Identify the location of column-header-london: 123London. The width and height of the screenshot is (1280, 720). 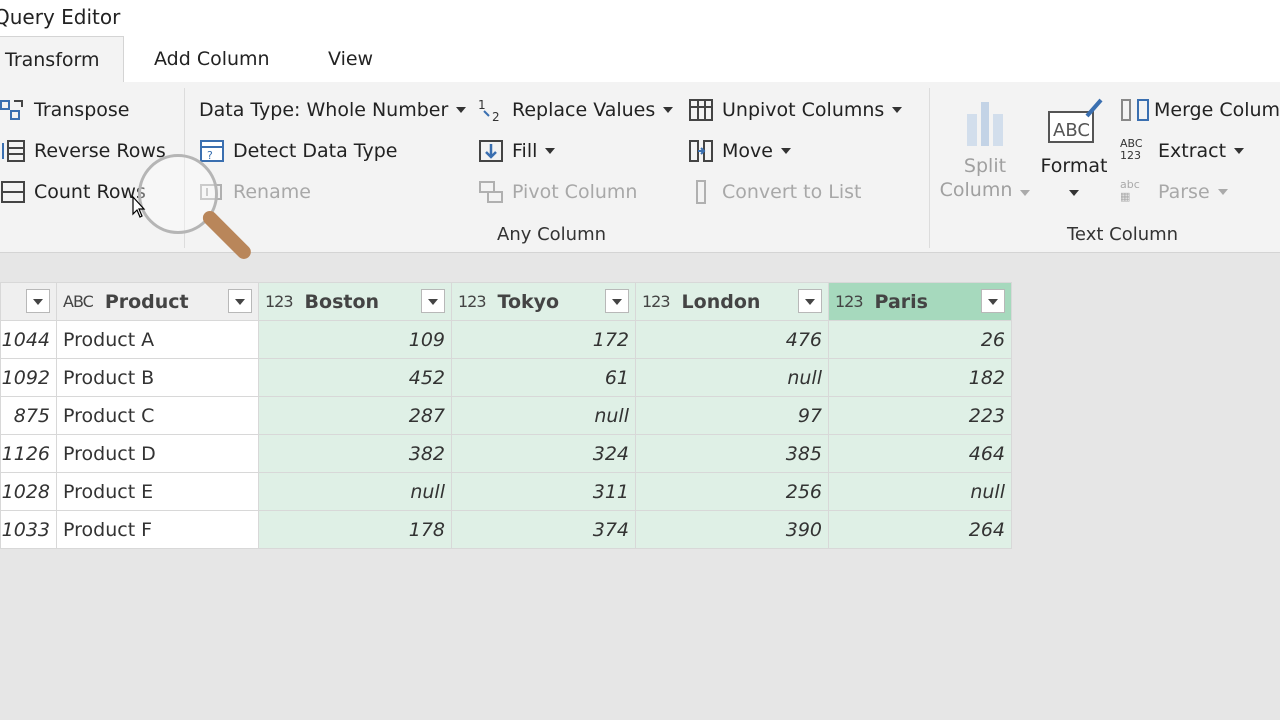
(732, 302).